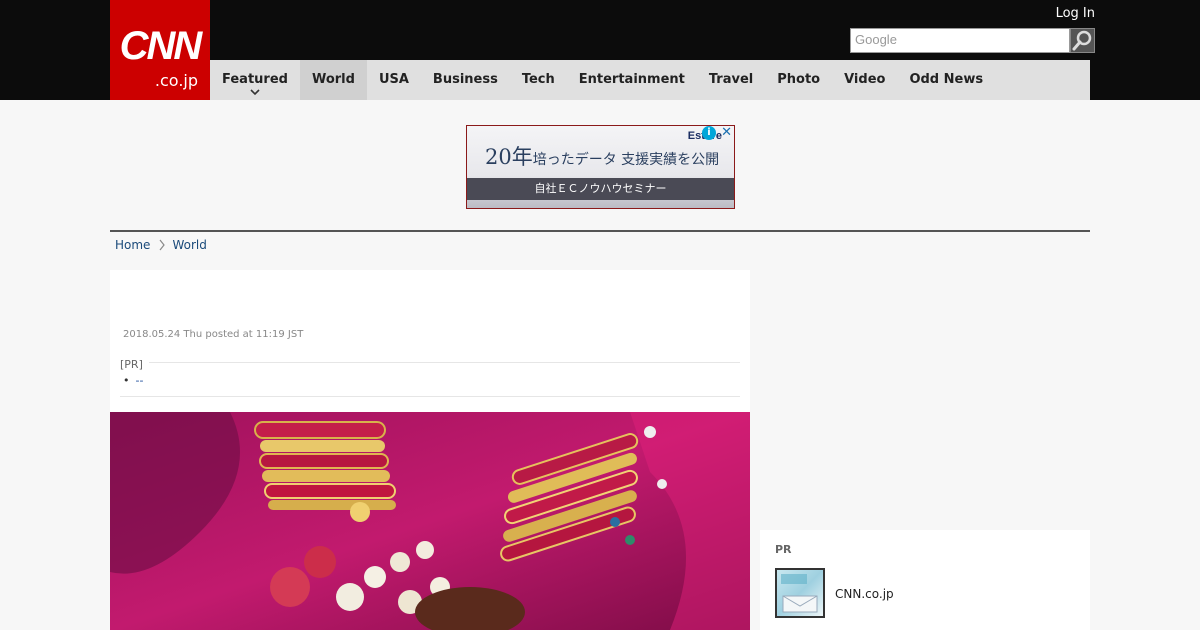  Describe the element at coordinates (255, 92) in the screenshot. I see `chevron-down-icon` at that location.